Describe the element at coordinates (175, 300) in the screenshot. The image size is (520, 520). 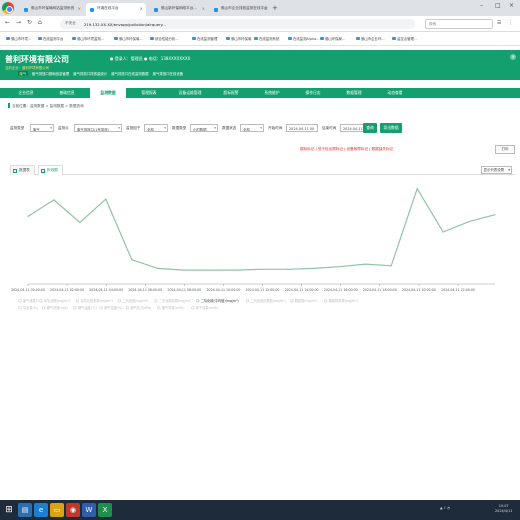
I see `legend-item: 二氧化硫折算(mg/m³)` at that location.